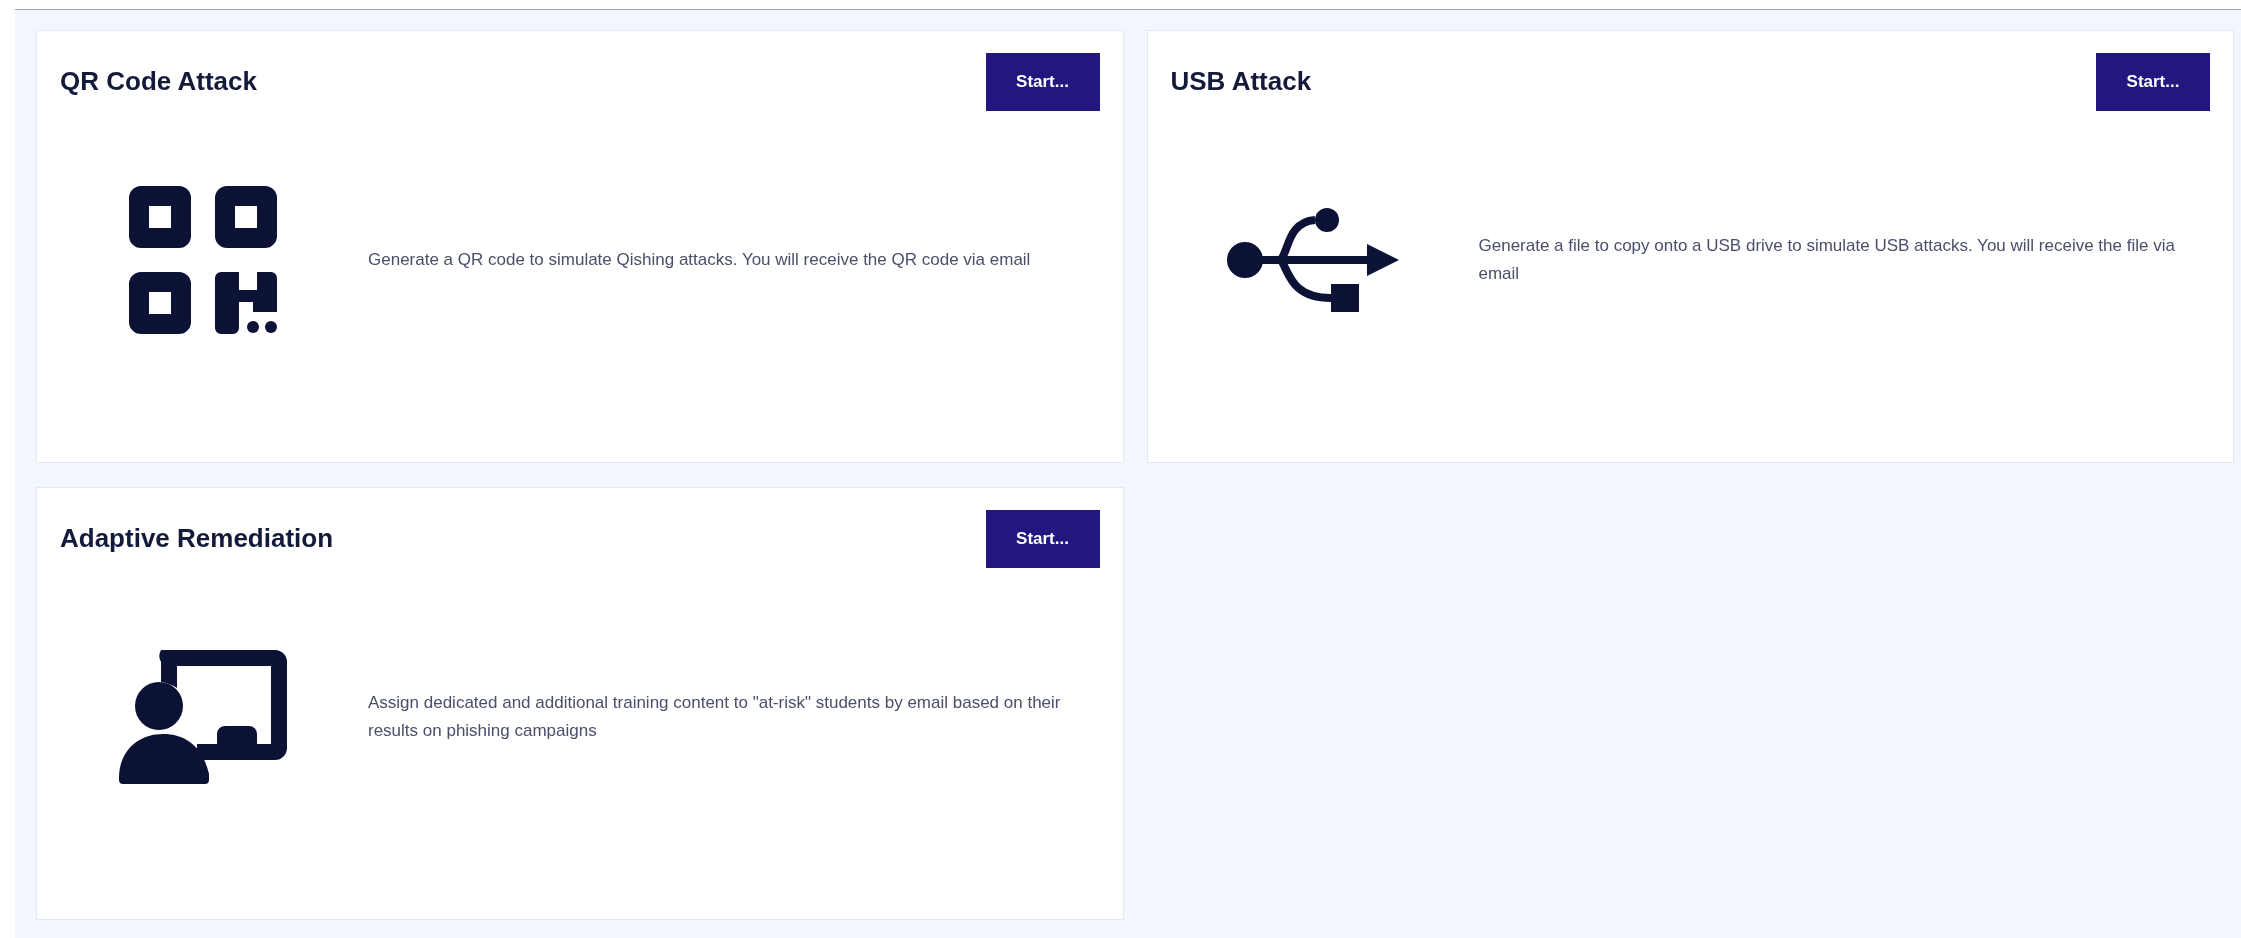  I want to click on usb-icon, so click(1313, 260).